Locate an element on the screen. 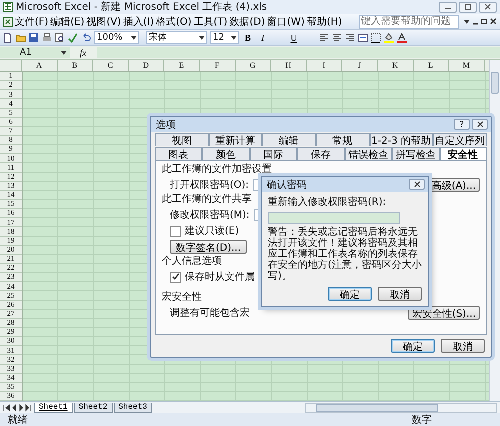  column-header: M is located at coordinates (467, 65).